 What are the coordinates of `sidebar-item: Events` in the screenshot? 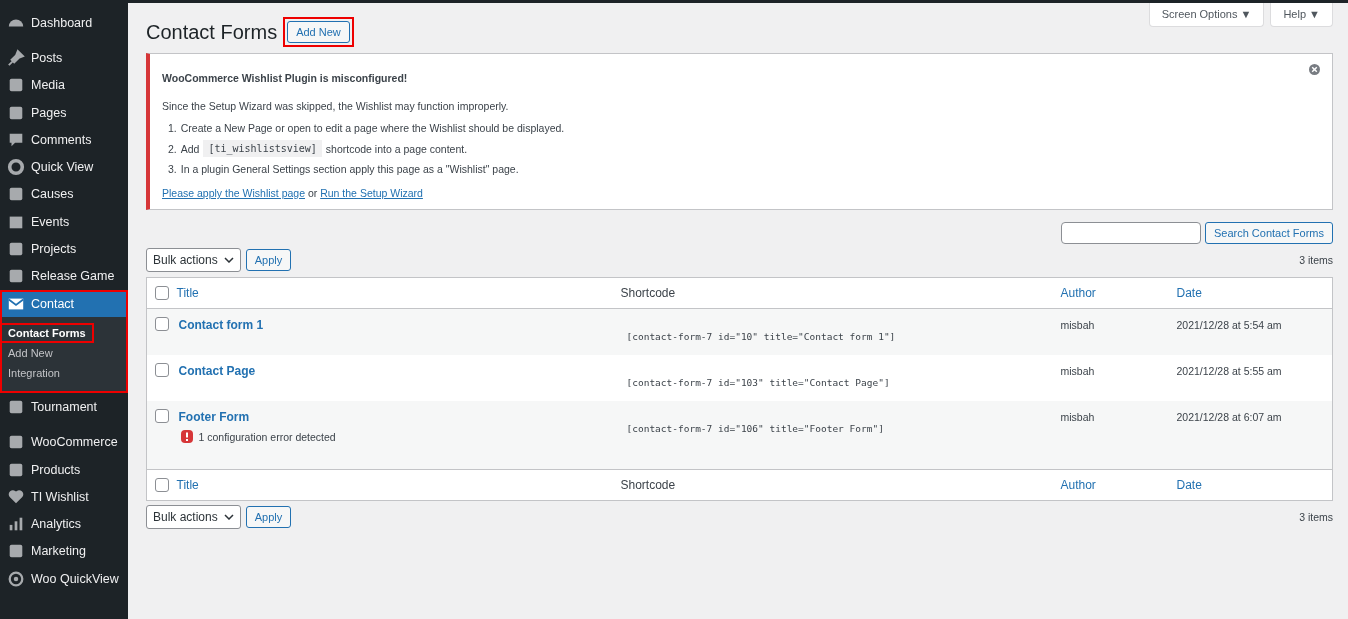 It's located at (64, 222).